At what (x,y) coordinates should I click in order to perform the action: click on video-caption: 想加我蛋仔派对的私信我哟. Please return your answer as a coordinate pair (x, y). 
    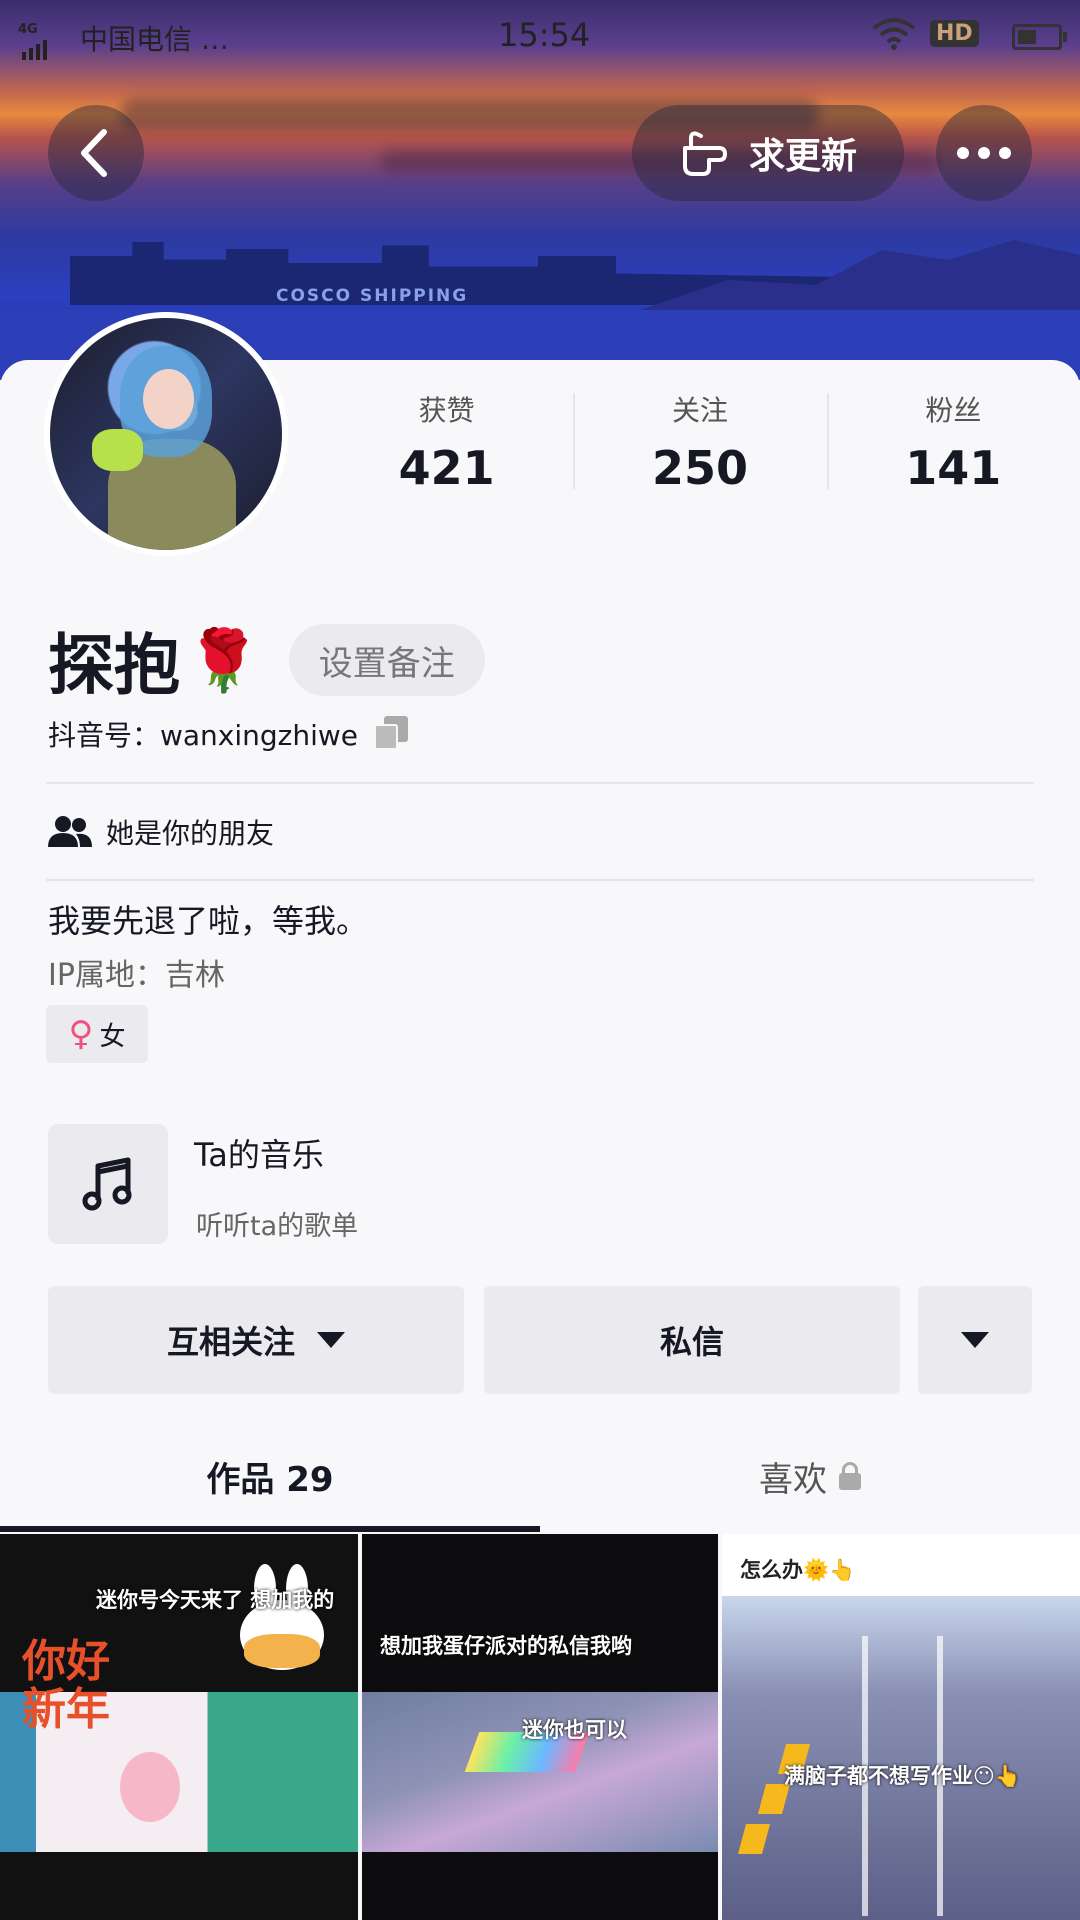
    Looking at the image, I should click on (506, 1646).